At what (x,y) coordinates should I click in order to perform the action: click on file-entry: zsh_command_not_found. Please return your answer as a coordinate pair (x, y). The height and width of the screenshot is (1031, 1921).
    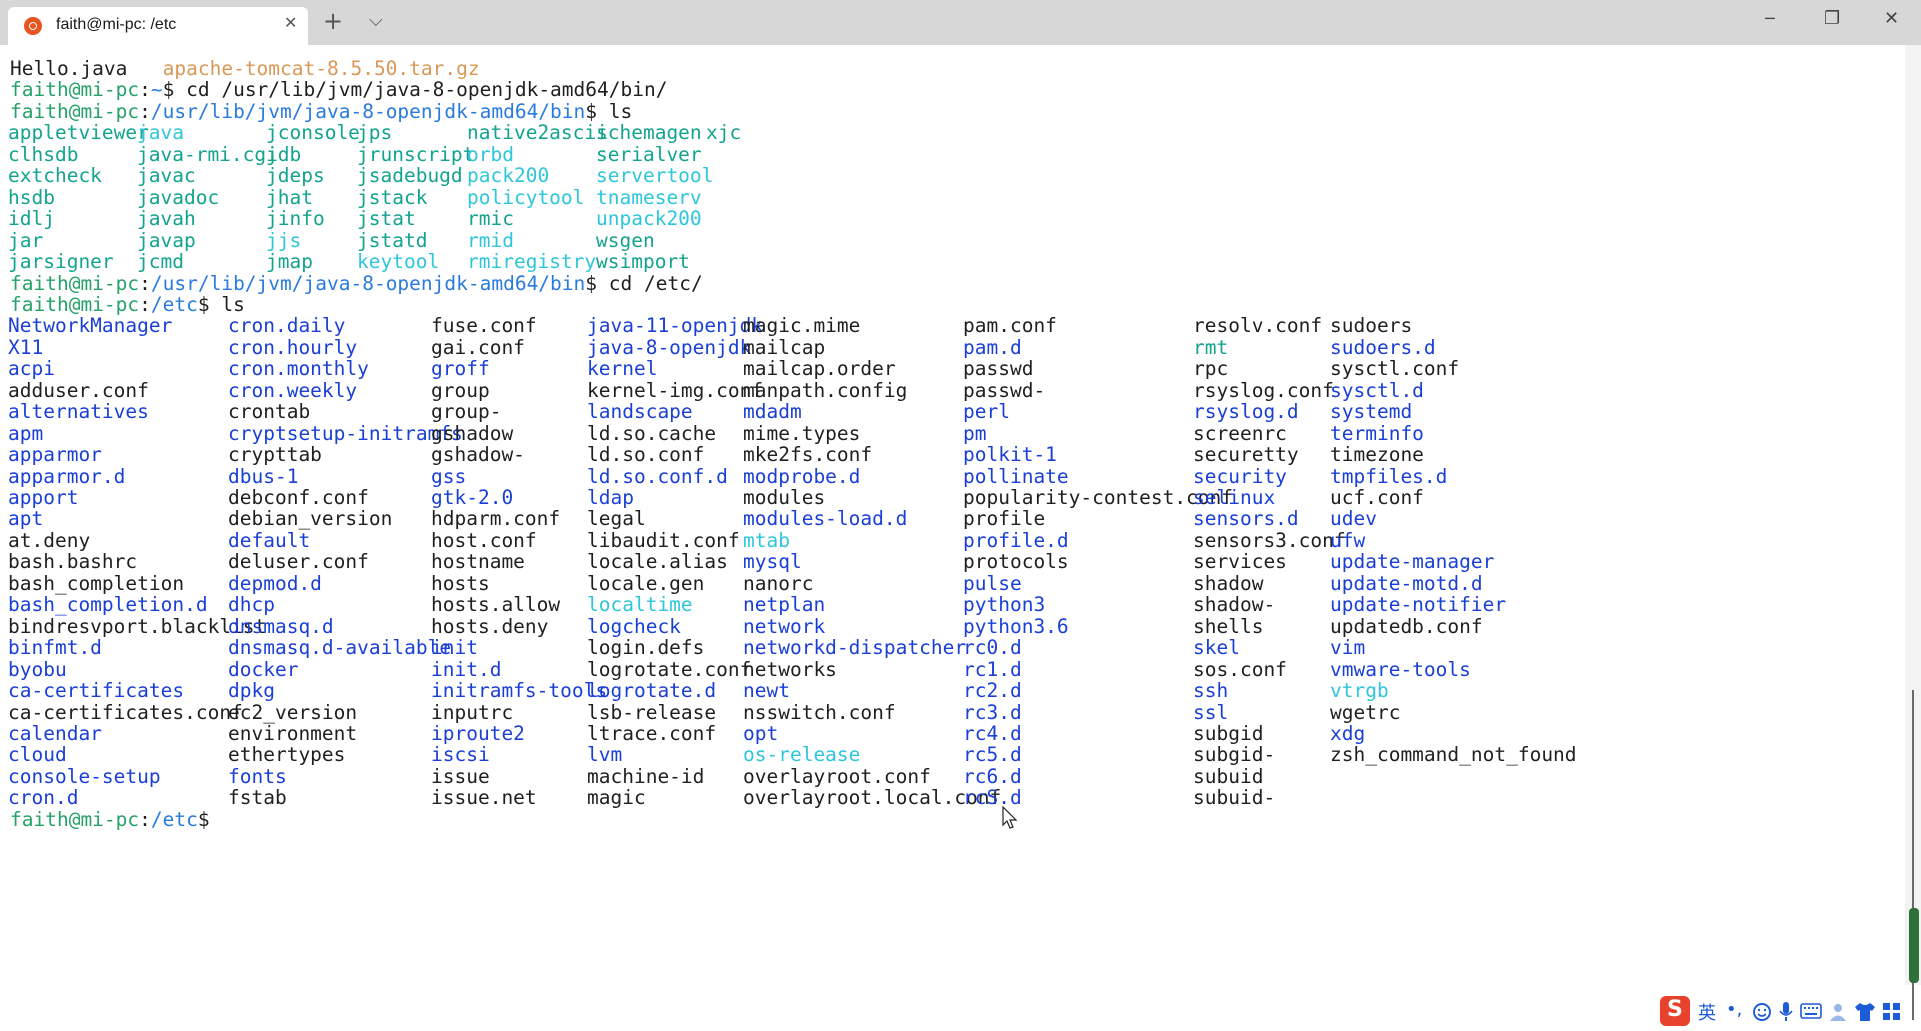
    Looking at the image, I should click on (1453, 755).